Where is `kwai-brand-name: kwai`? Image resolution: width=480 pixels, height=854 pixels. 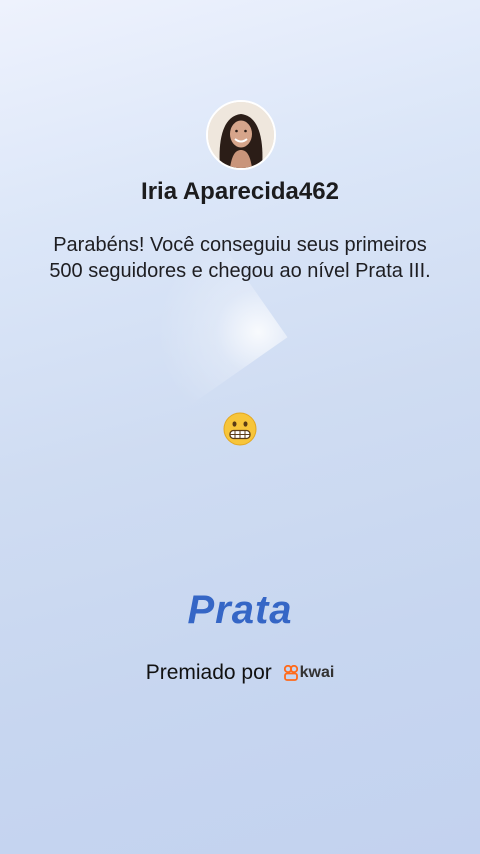 kwai-brand-name: kwai is located at coordinates (317, 673).